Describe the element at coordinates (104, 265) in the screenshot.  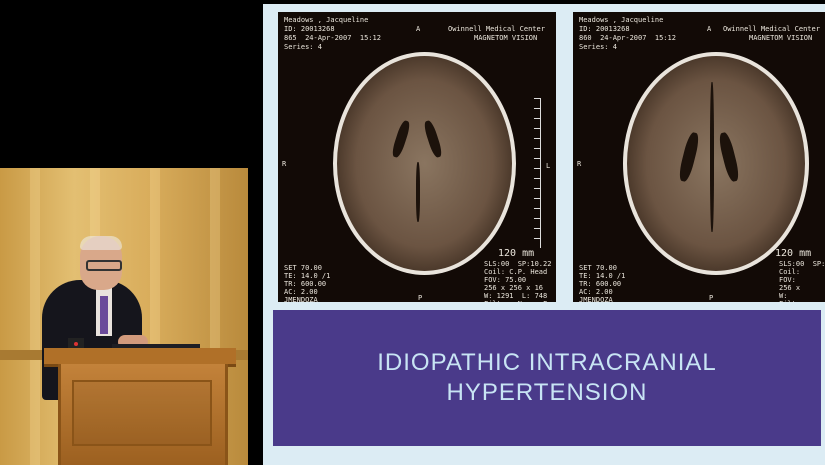
I see `glasses-icon` at that location.